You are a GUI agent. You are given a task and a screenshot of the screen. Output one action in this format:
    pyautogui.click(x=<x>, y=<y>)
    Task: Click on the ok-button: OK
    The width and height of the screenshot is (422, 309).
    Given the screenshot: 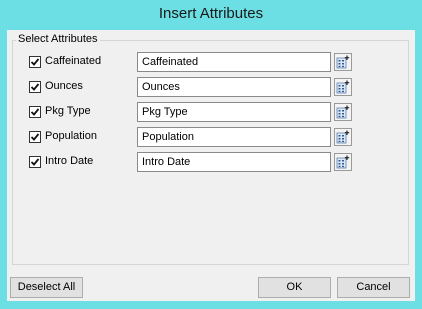 What is the action you would take?
    pyautogui.click(x=294, y=287)
    